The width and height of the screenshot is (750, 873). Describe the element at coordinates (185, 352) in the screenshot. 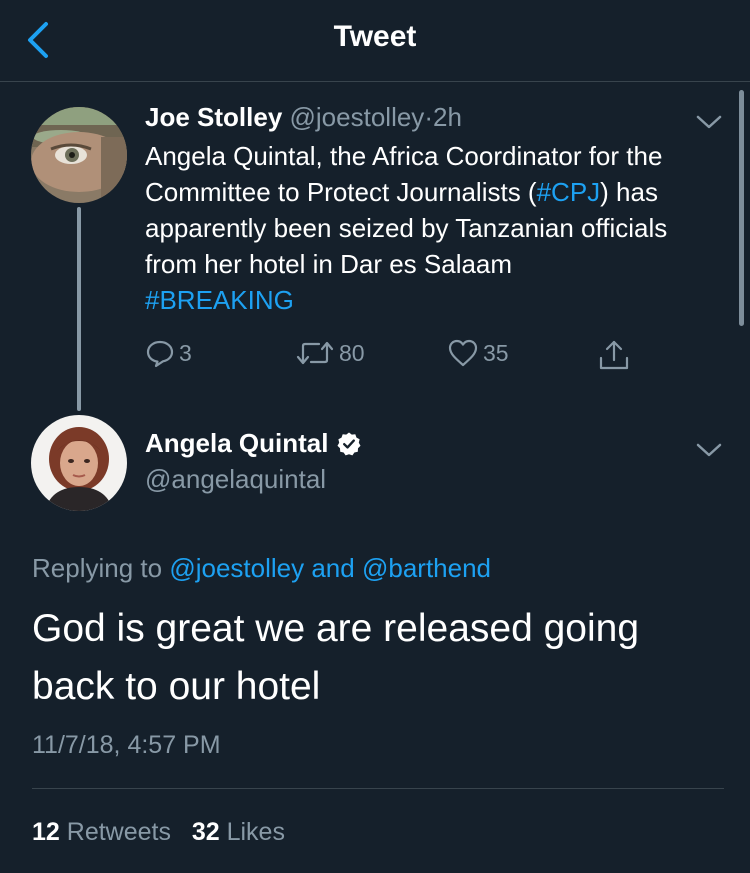

I see `reply-count: 3` at that location.